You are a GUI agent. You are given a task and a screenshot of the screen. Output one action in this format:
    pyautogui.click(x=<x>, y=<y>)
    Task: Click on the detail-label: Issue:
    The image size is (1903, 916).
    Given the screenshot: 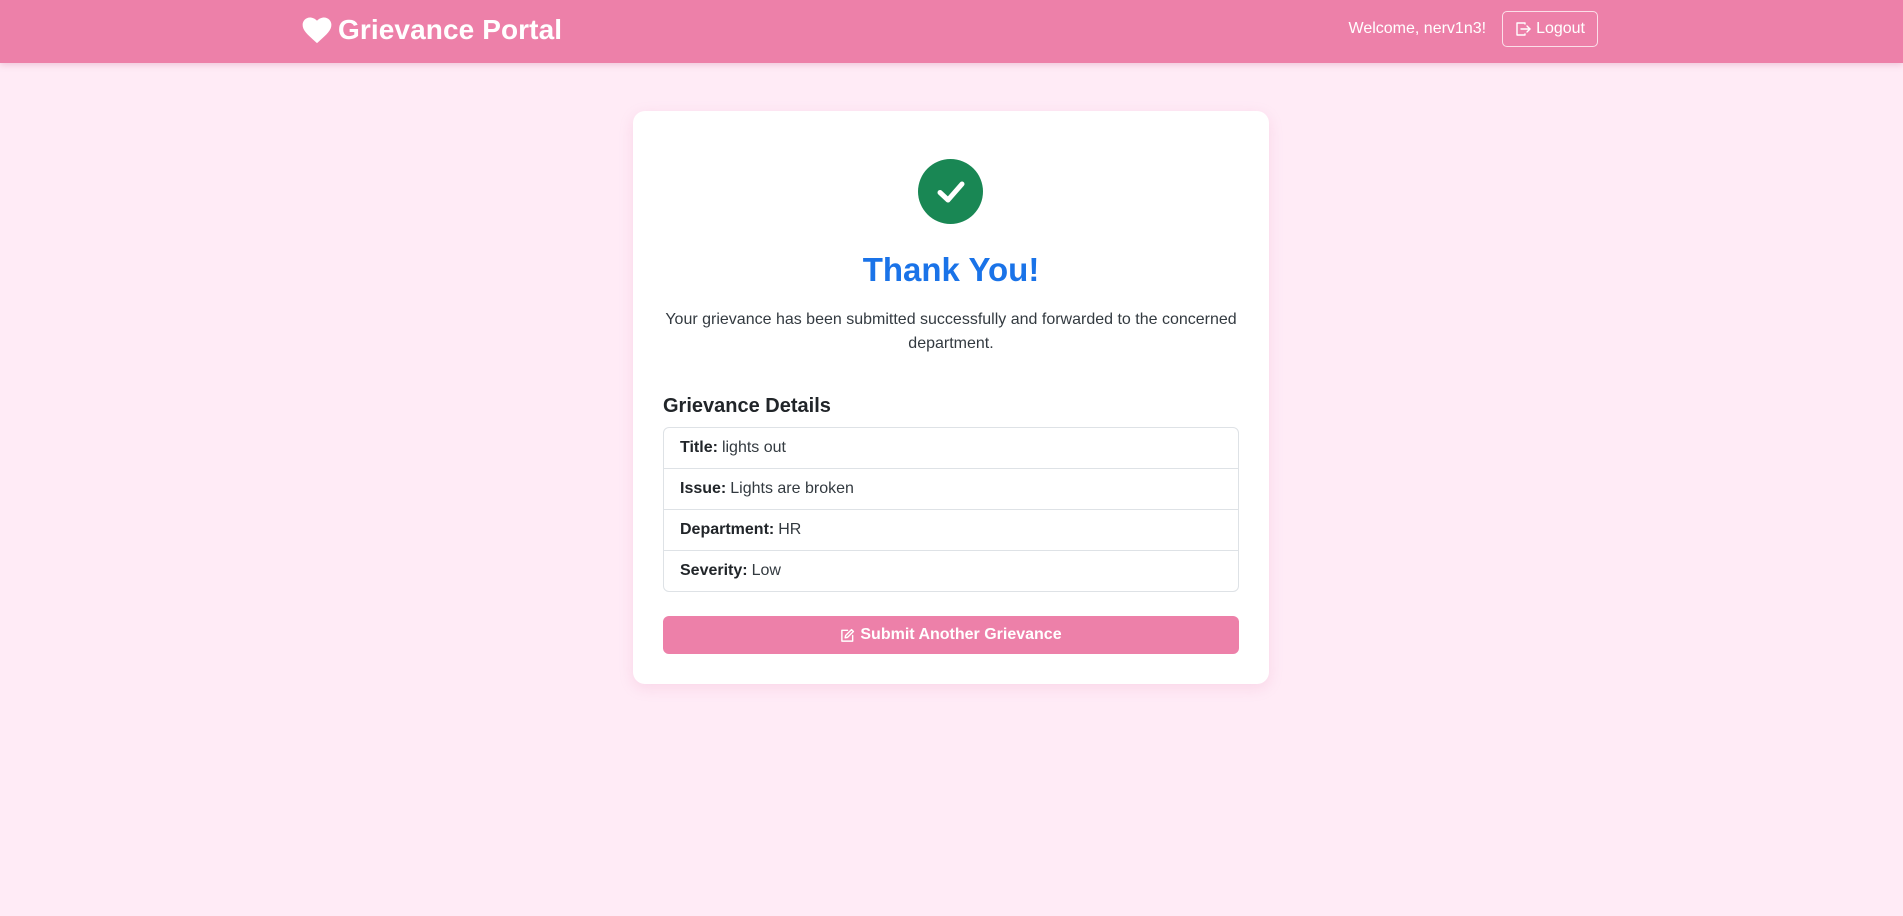 What is the action you would take?
    pyautogui.click(x=703, y=488)
    